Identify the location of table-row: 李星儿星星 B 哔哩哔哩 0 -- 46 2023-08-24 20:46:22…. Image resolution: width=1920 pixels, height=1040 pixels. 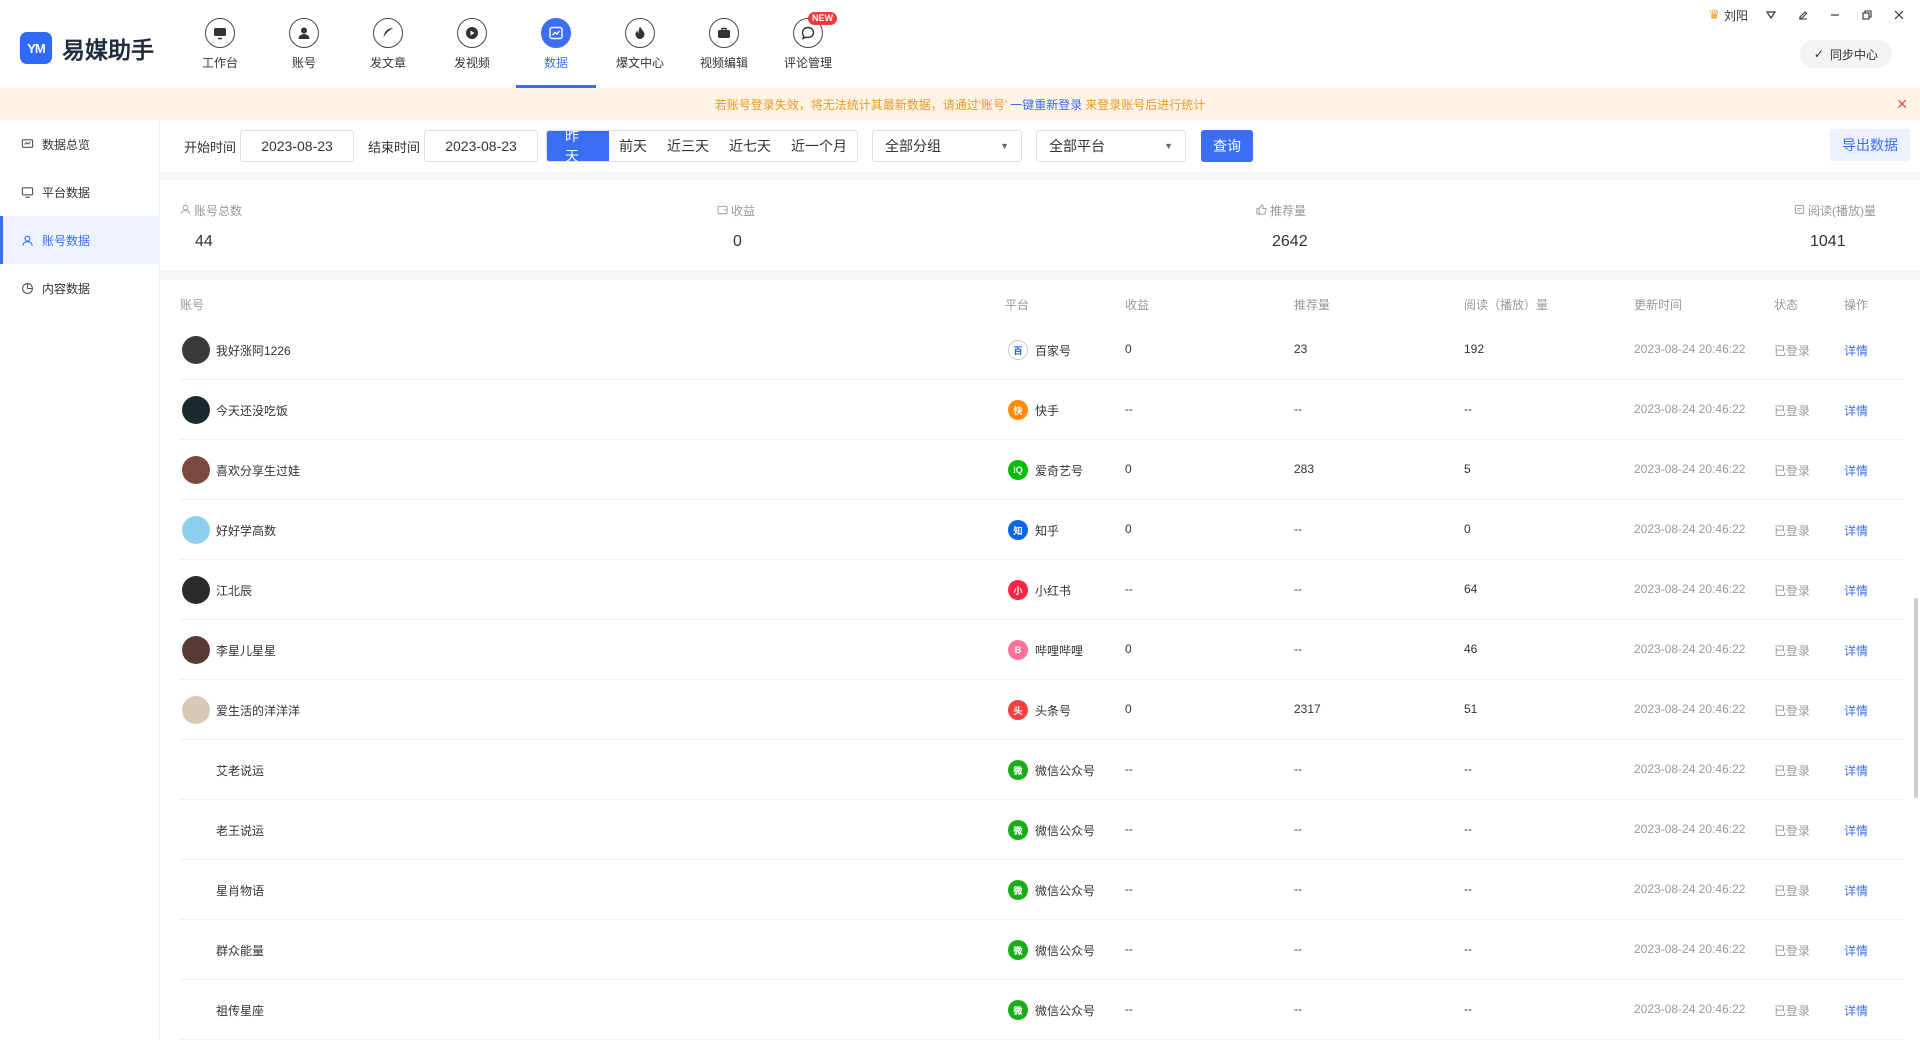
(1042, 650).